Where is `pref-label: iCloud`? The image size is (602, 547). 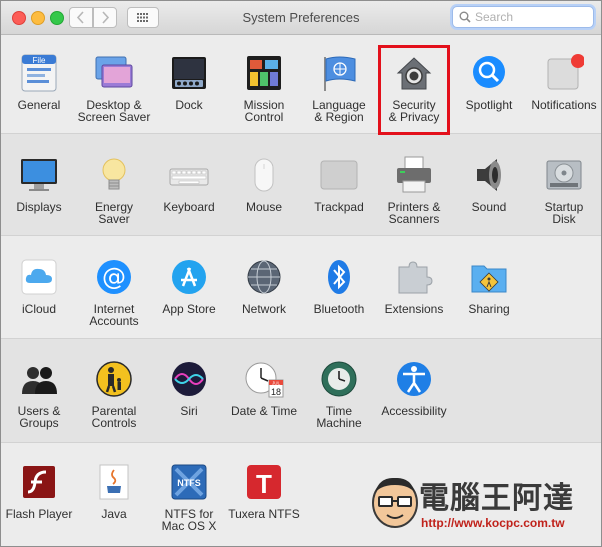
pref-label: iCloud is located at coordinates (39, 309).